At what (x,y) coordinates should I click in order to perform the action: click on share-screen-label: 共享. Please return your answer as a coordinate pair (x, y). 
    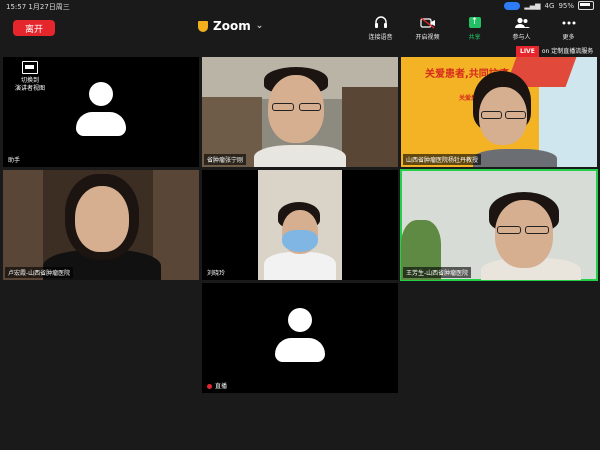
    Looking at the image, I should click on (474, 37).